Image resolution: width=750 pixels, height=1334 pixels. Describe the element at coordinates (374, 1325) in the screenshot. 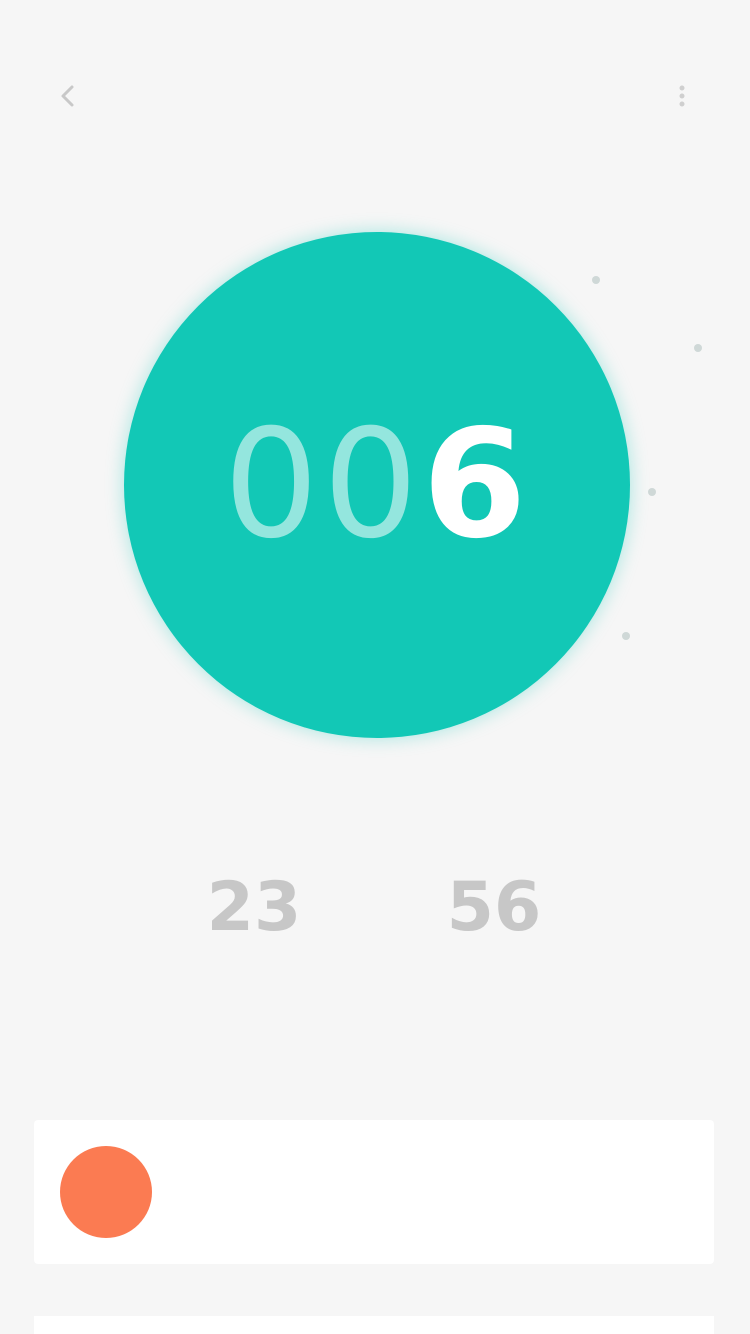

I see `next-card-edge` at that location.